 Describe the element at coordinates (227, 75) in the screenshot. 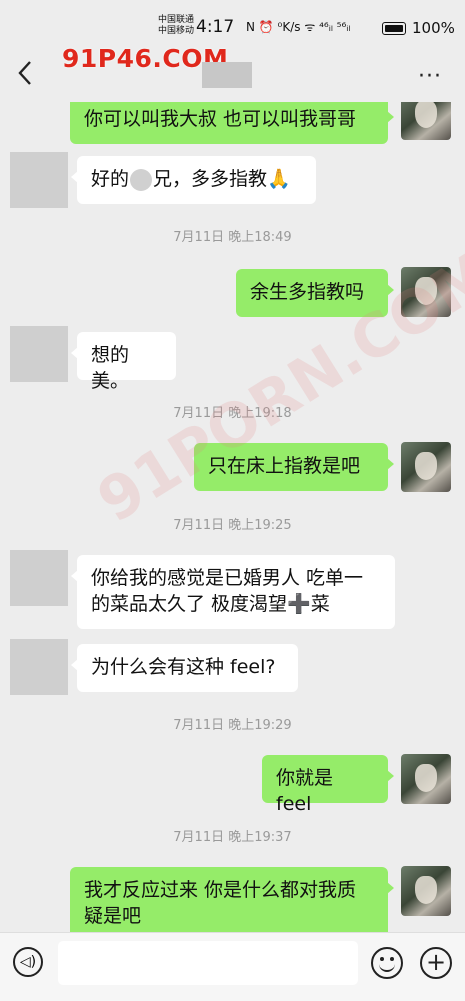

I see `contact-name-redacted` at that location.